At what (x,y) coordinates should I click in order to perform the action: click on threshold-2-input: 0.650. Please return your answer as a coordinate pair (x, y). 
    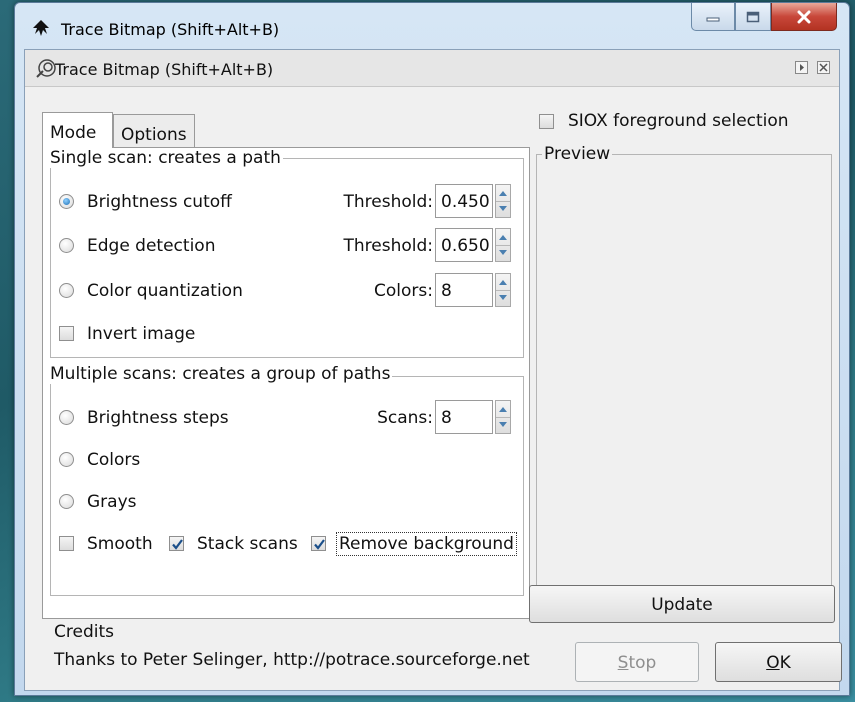
    Looking at the image, I should click on (464, 245).